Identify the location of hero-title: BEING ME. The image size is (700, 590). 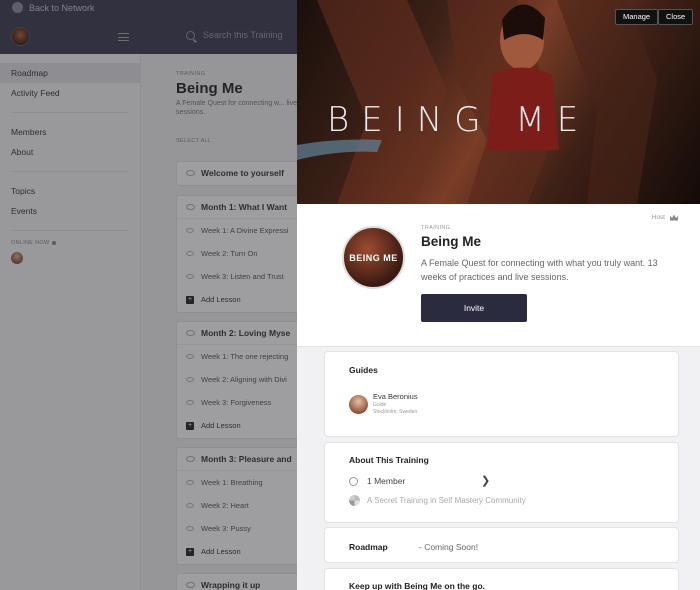
(459, 120).